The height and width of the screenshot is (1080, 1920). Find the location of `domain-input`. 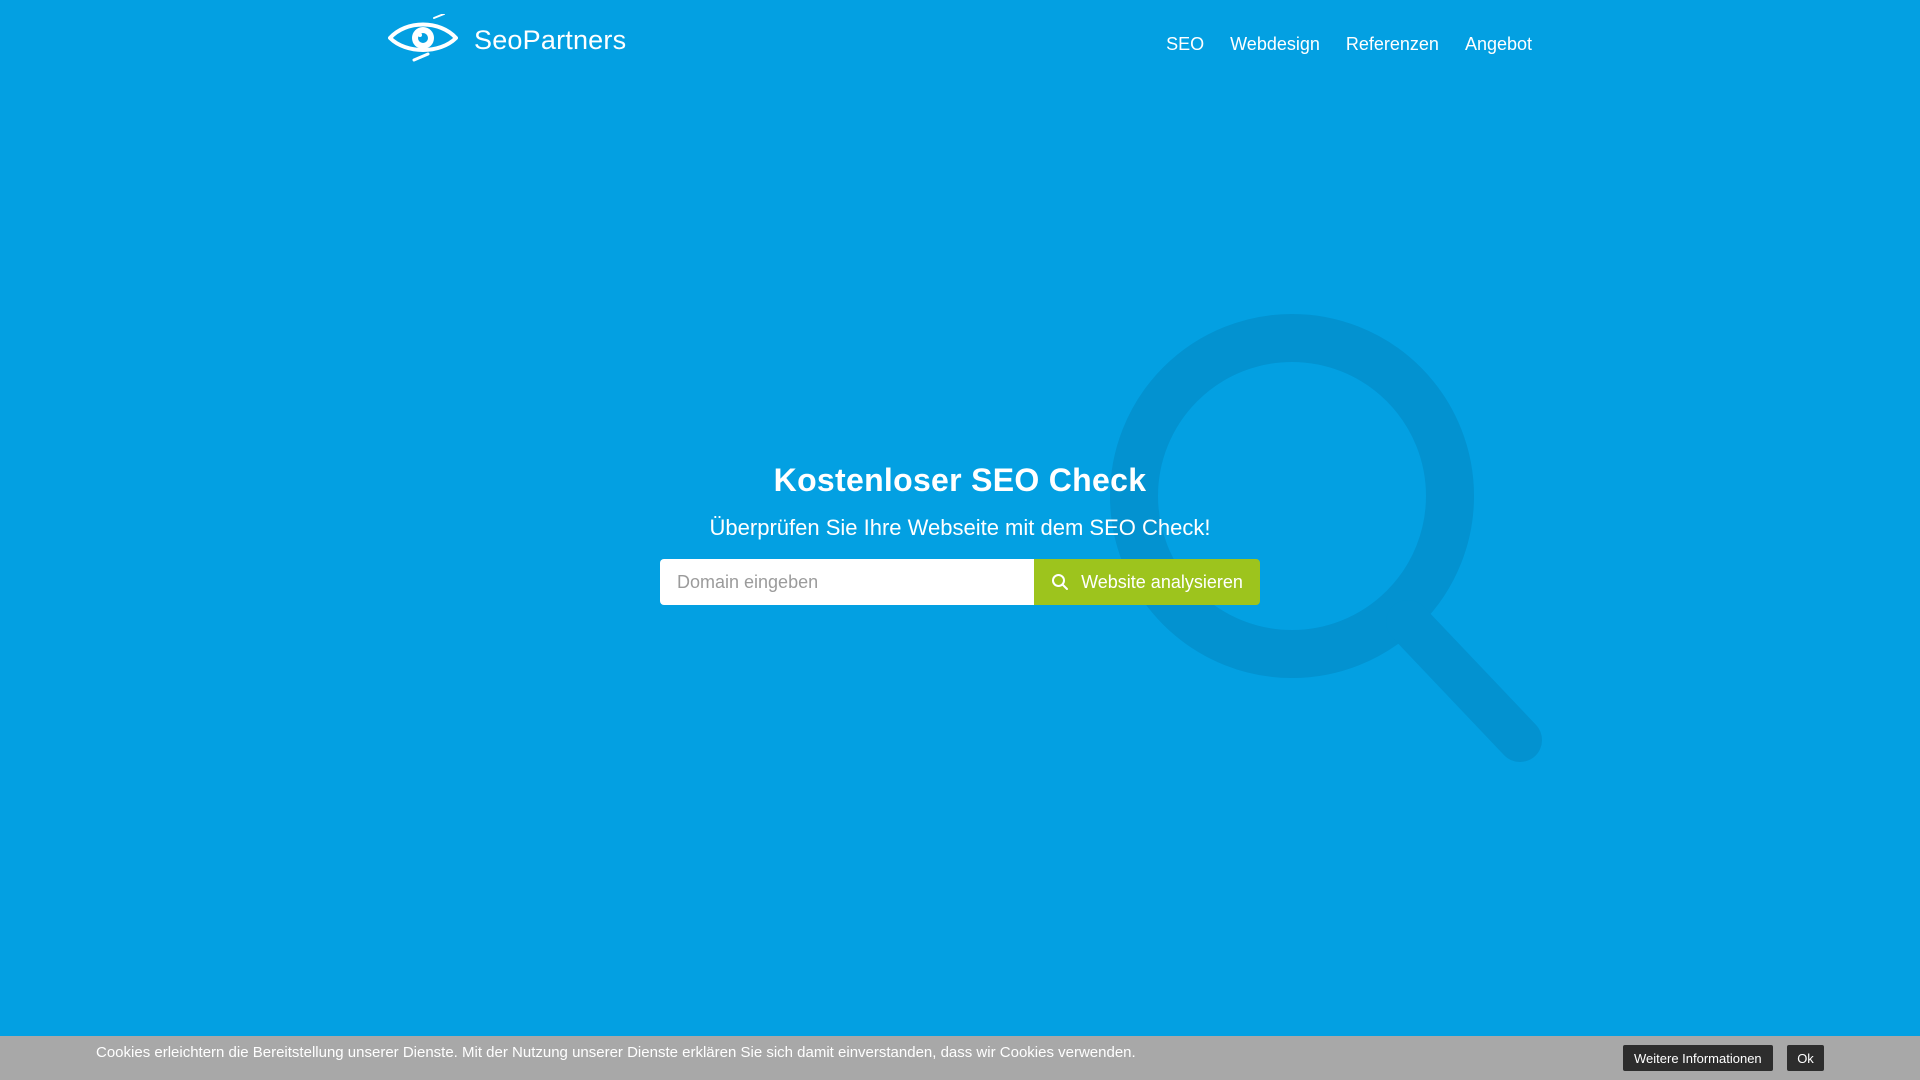

domain-input is located at coordinates (847, 582).